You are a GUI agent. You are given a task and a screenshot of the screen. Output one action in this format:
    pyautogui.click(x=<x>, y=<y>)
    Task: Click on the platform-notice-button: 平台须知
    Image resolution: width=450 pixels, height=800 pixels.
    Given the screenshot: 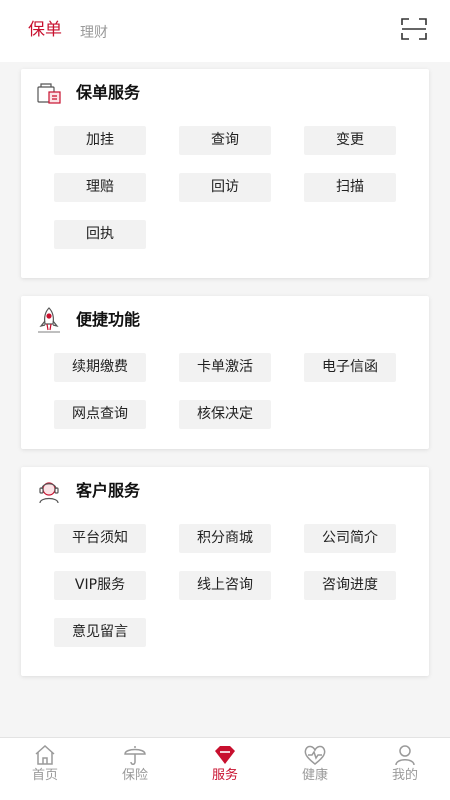 What is the action you would take?
    pyautogui.click(x=100, y=538)
    